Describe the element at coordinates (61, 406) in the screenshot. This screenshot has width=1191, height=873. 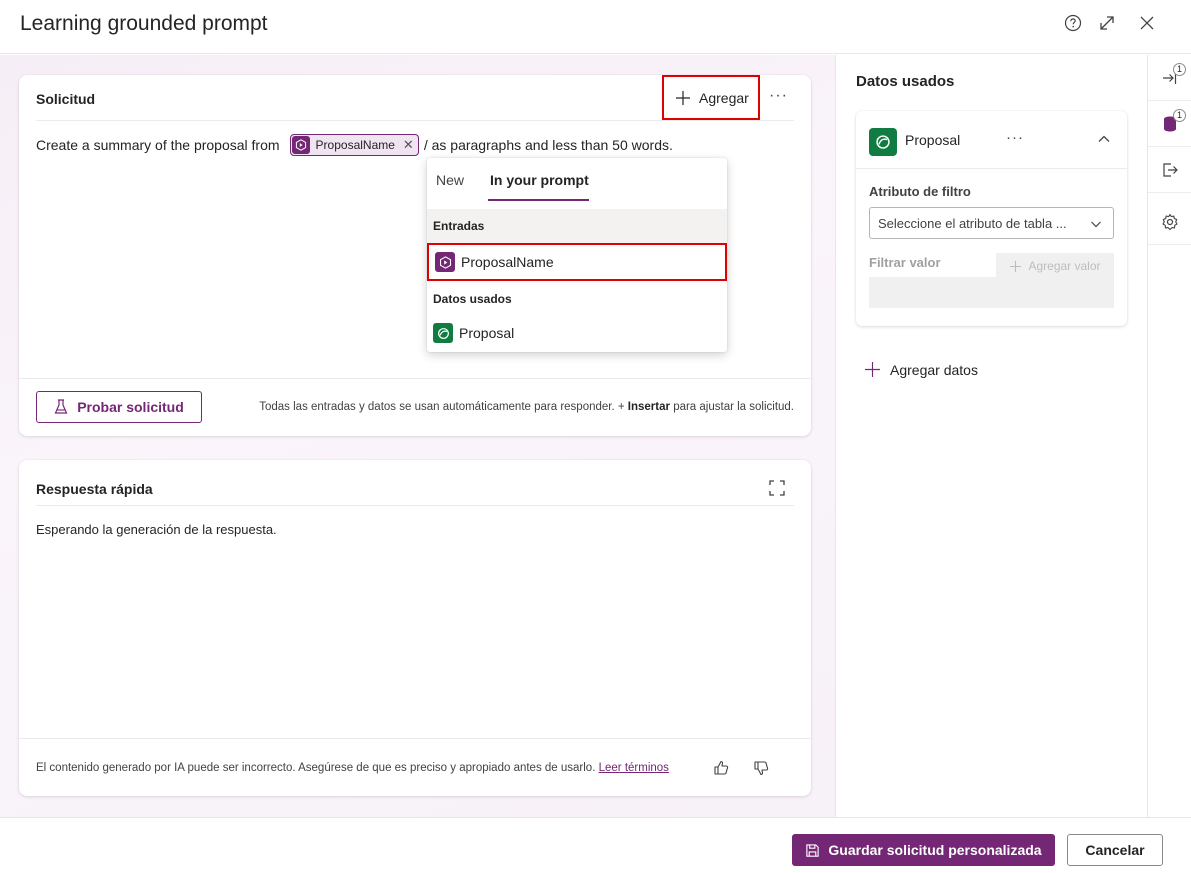
I see `beaker-icon` at that location.